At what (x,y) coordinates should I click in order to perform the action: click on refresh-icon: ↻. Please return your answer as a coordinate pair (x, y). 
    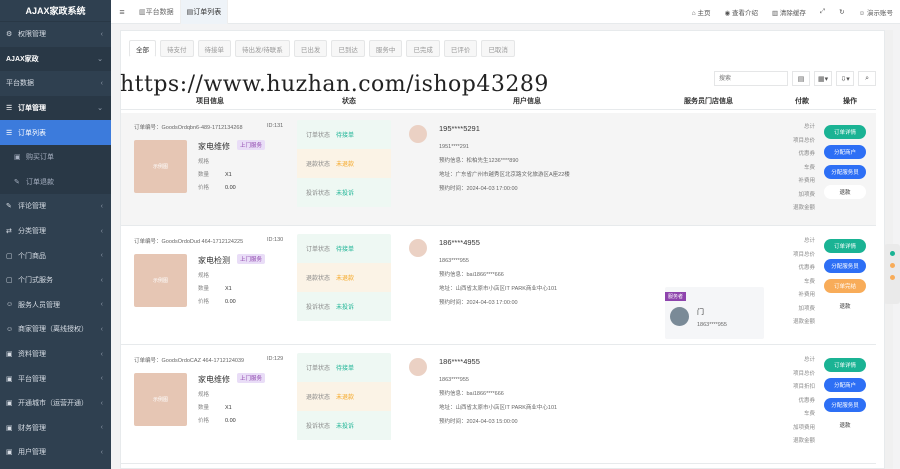
    Looking at the image, I should click on (842, 12).